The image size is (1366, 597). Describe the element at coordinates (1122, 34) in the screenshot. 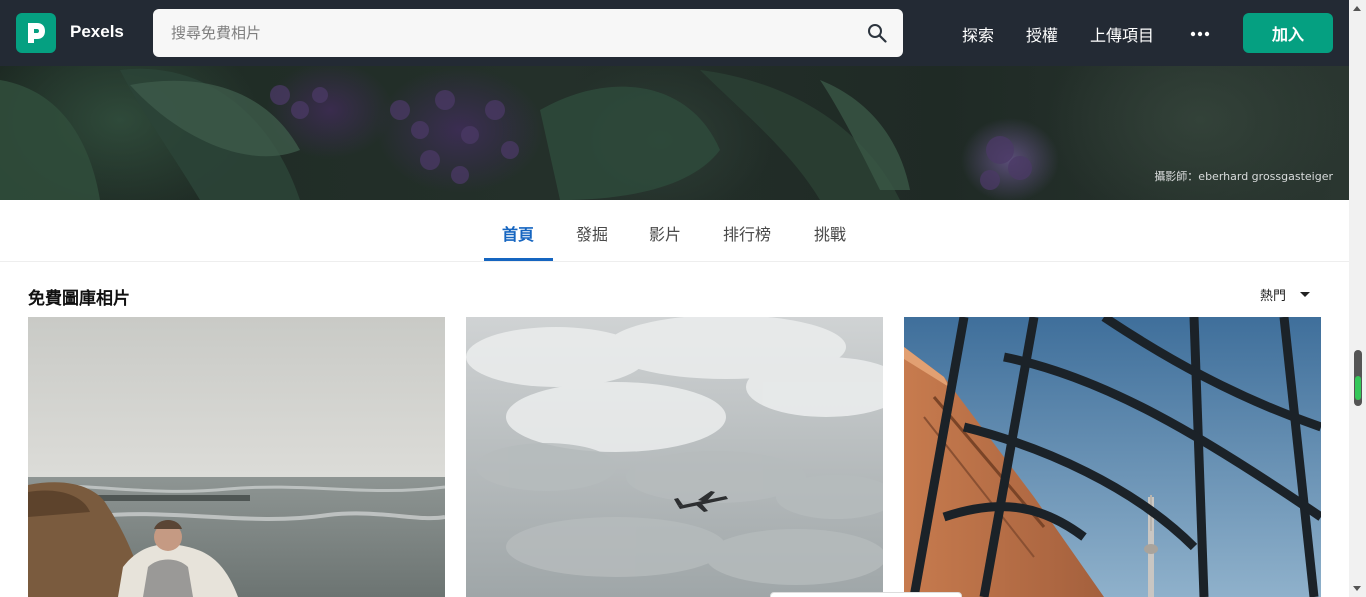

I see `nav-upload-link: 上傳項目` at that location.